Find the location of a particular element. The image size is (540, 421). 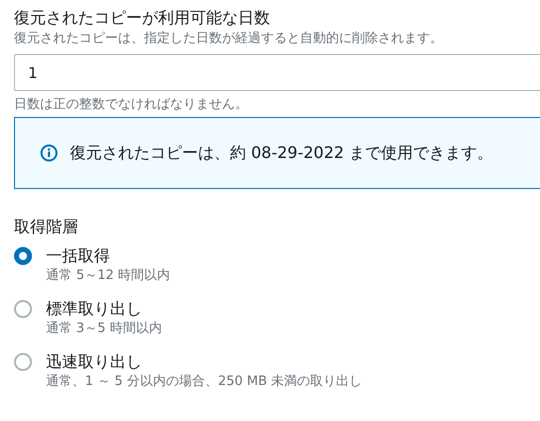

option-label: 一括取得 is located at coordinates (78, 256).